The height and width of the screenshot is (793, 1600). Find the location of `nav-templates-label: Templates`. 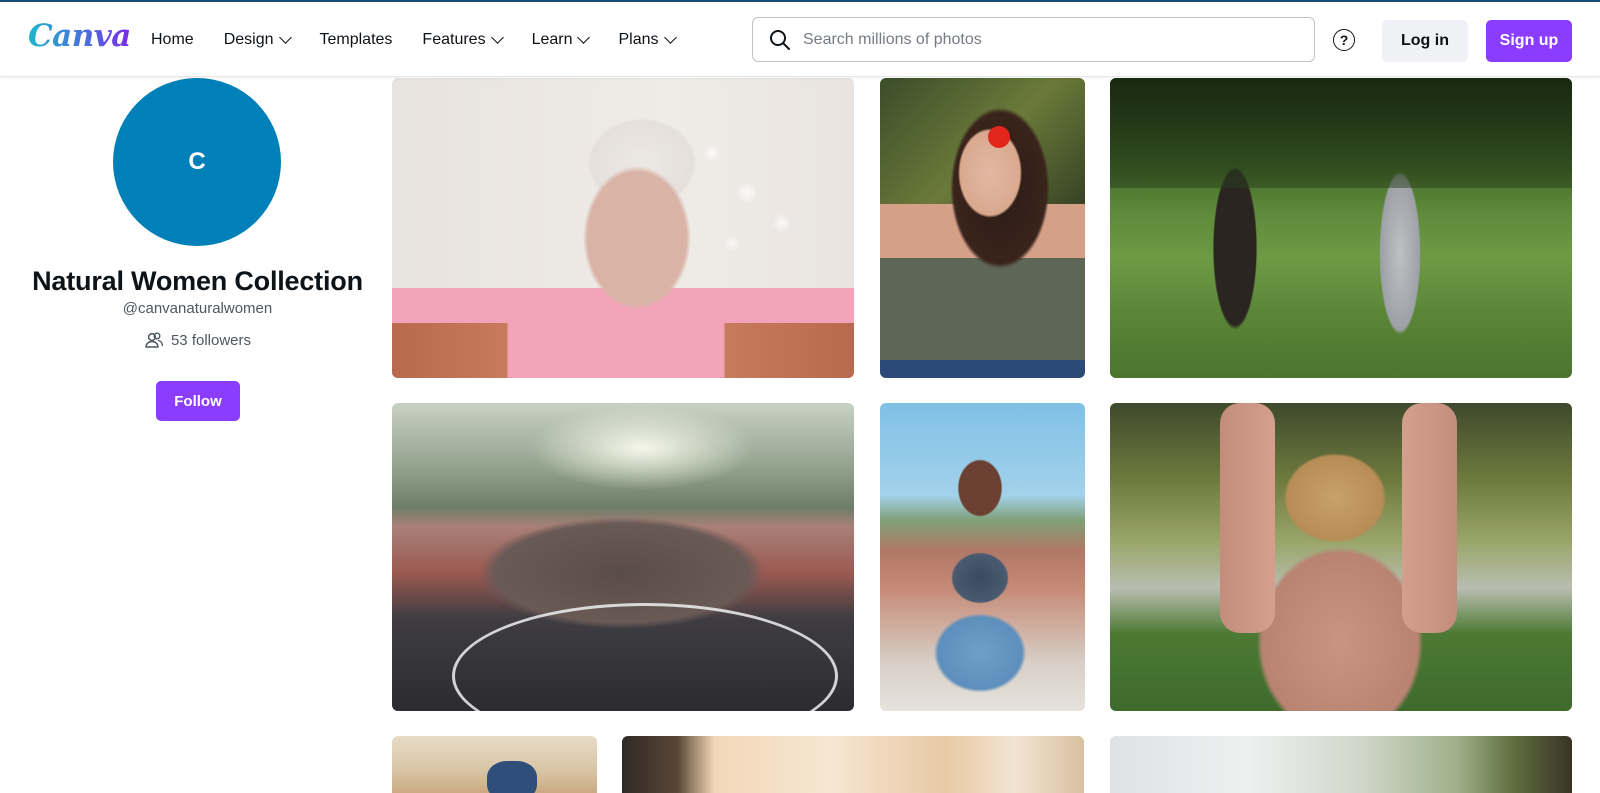

nav-templates-label: Templates is located at coordinates (356, 39).